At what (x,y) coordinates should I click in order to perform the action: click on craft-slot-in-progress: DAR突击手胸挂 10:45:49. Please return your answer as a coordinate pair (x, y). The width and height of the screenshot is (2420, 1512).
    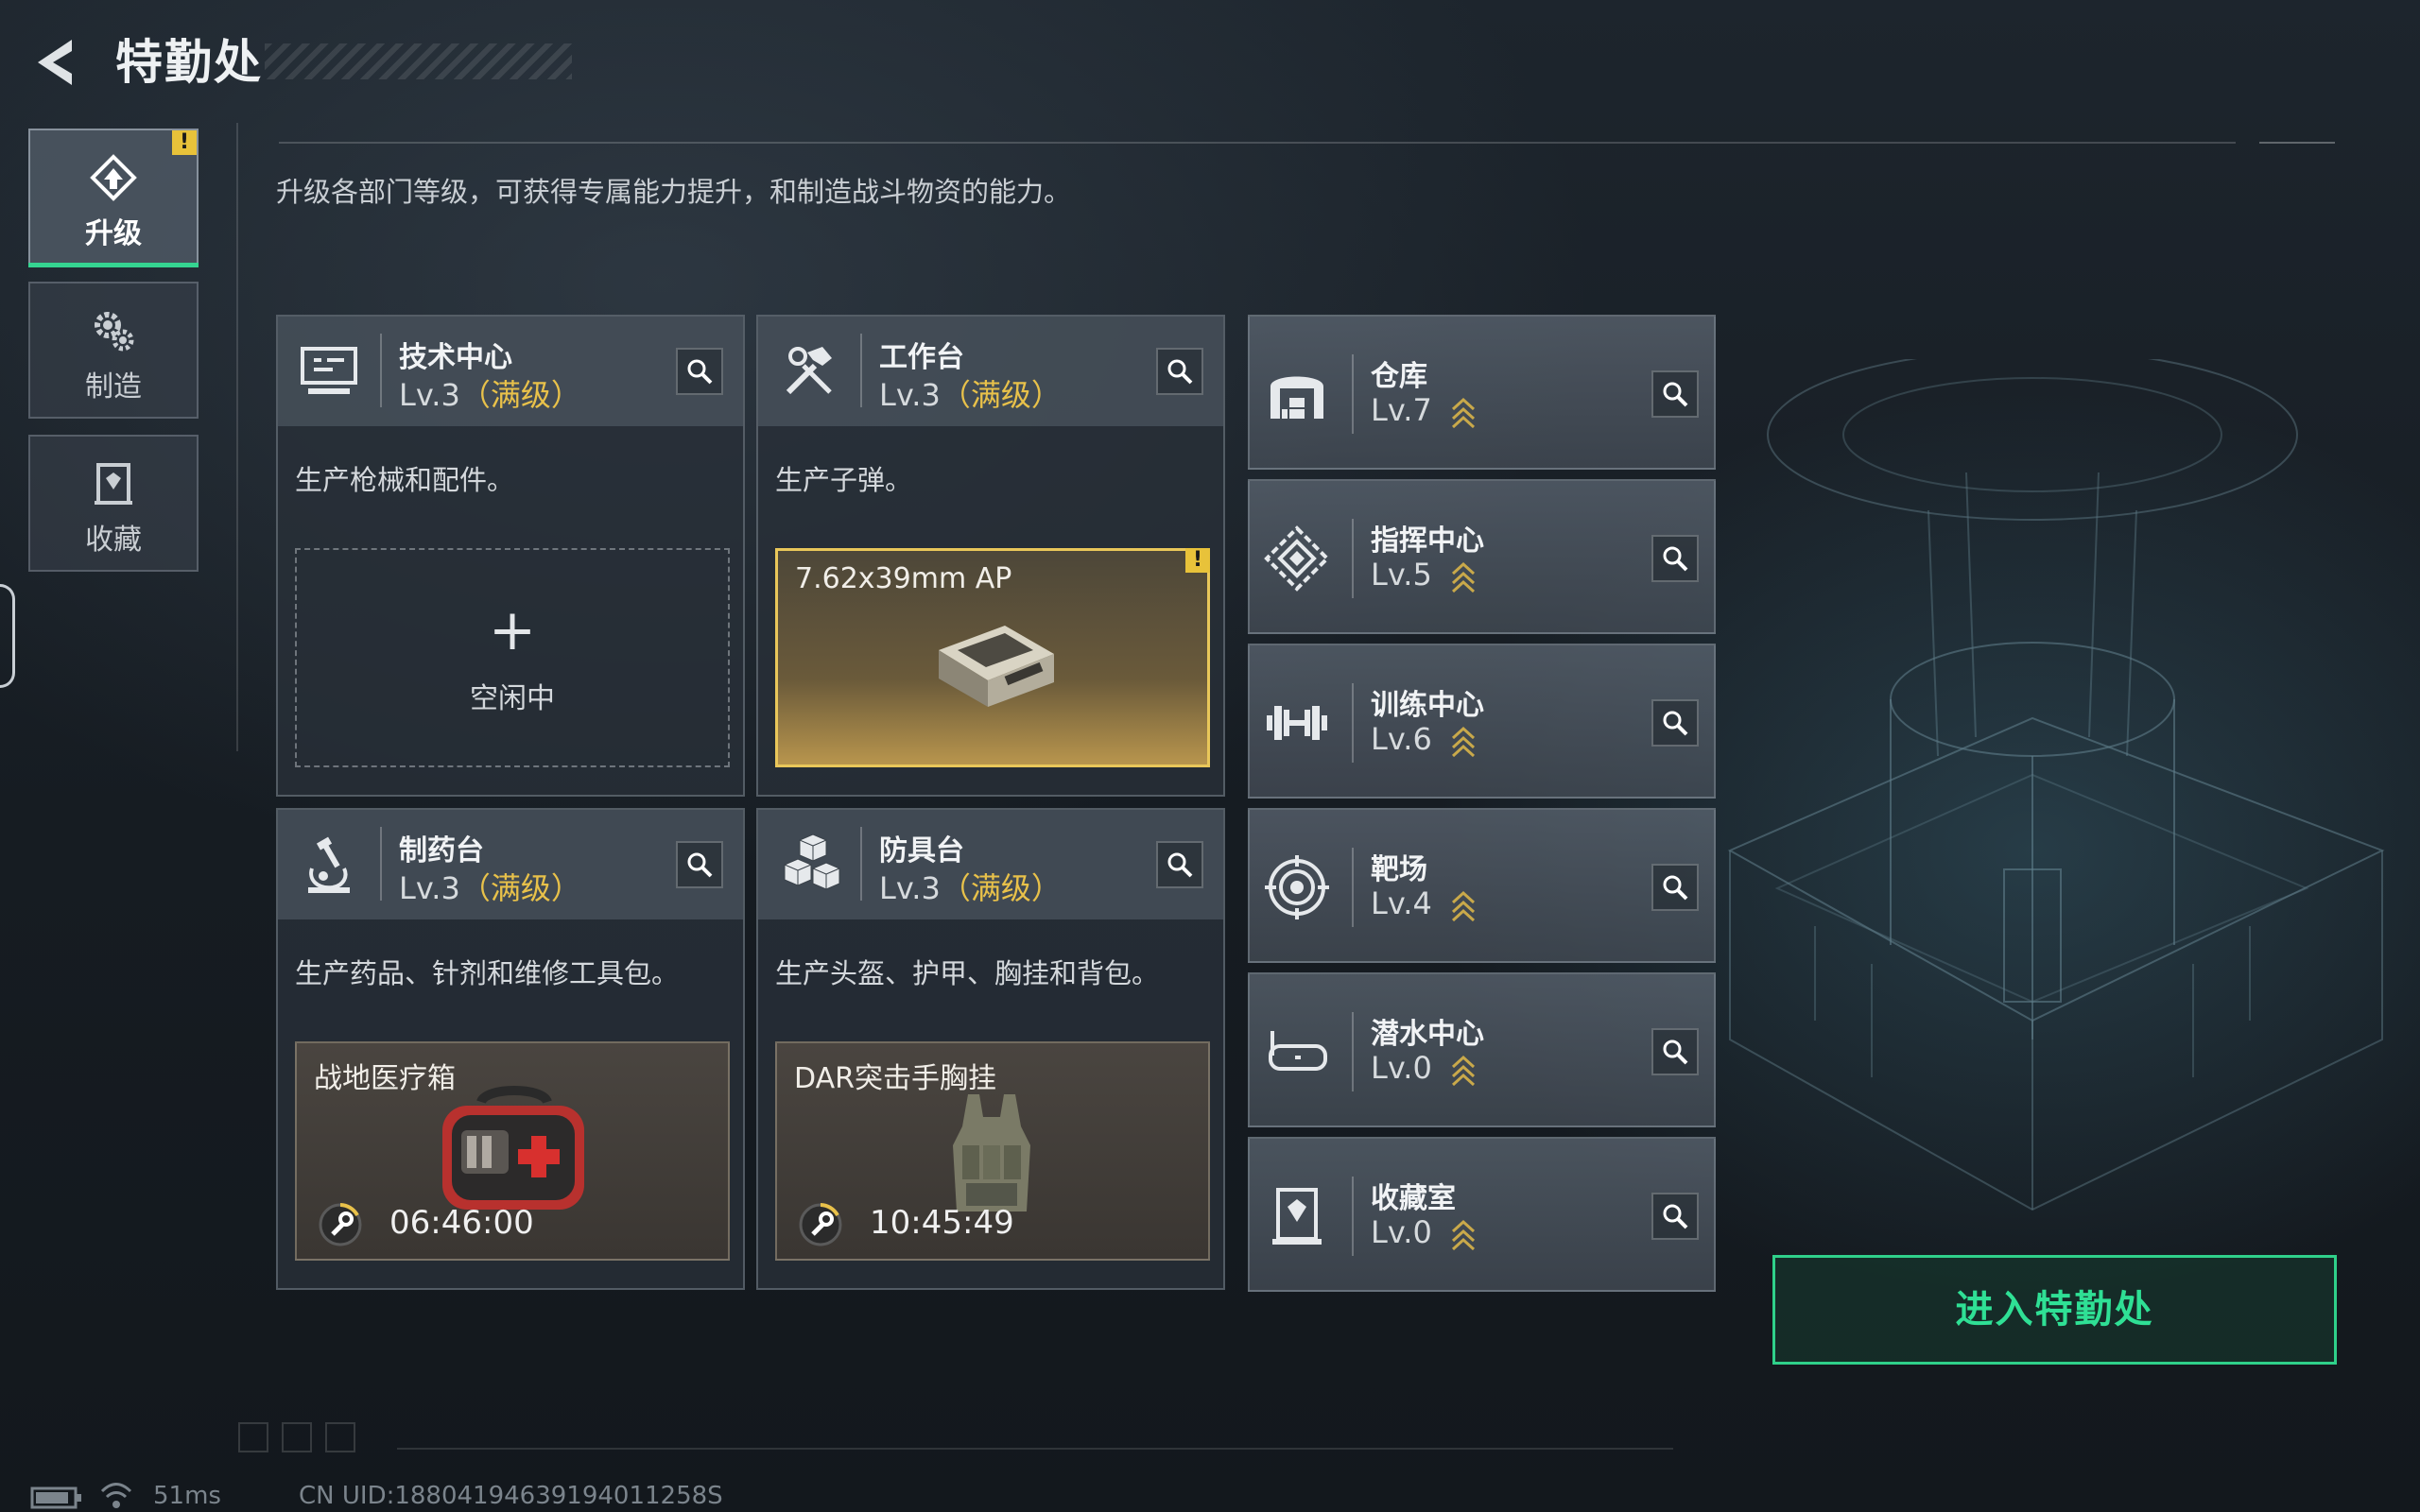
    Looking at the image, I should click on (992, 1151).